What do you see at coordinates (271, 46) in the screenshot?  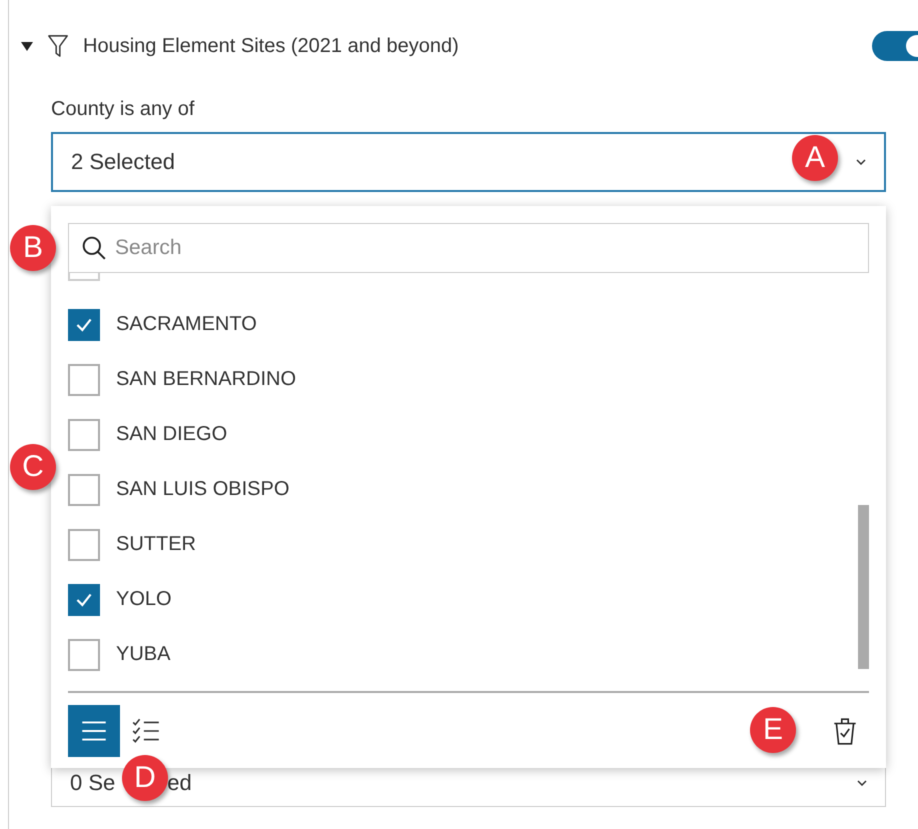 I see `layer-title: Housing Element Sites (2021 and beyond)` at bounding box center [271, 46].